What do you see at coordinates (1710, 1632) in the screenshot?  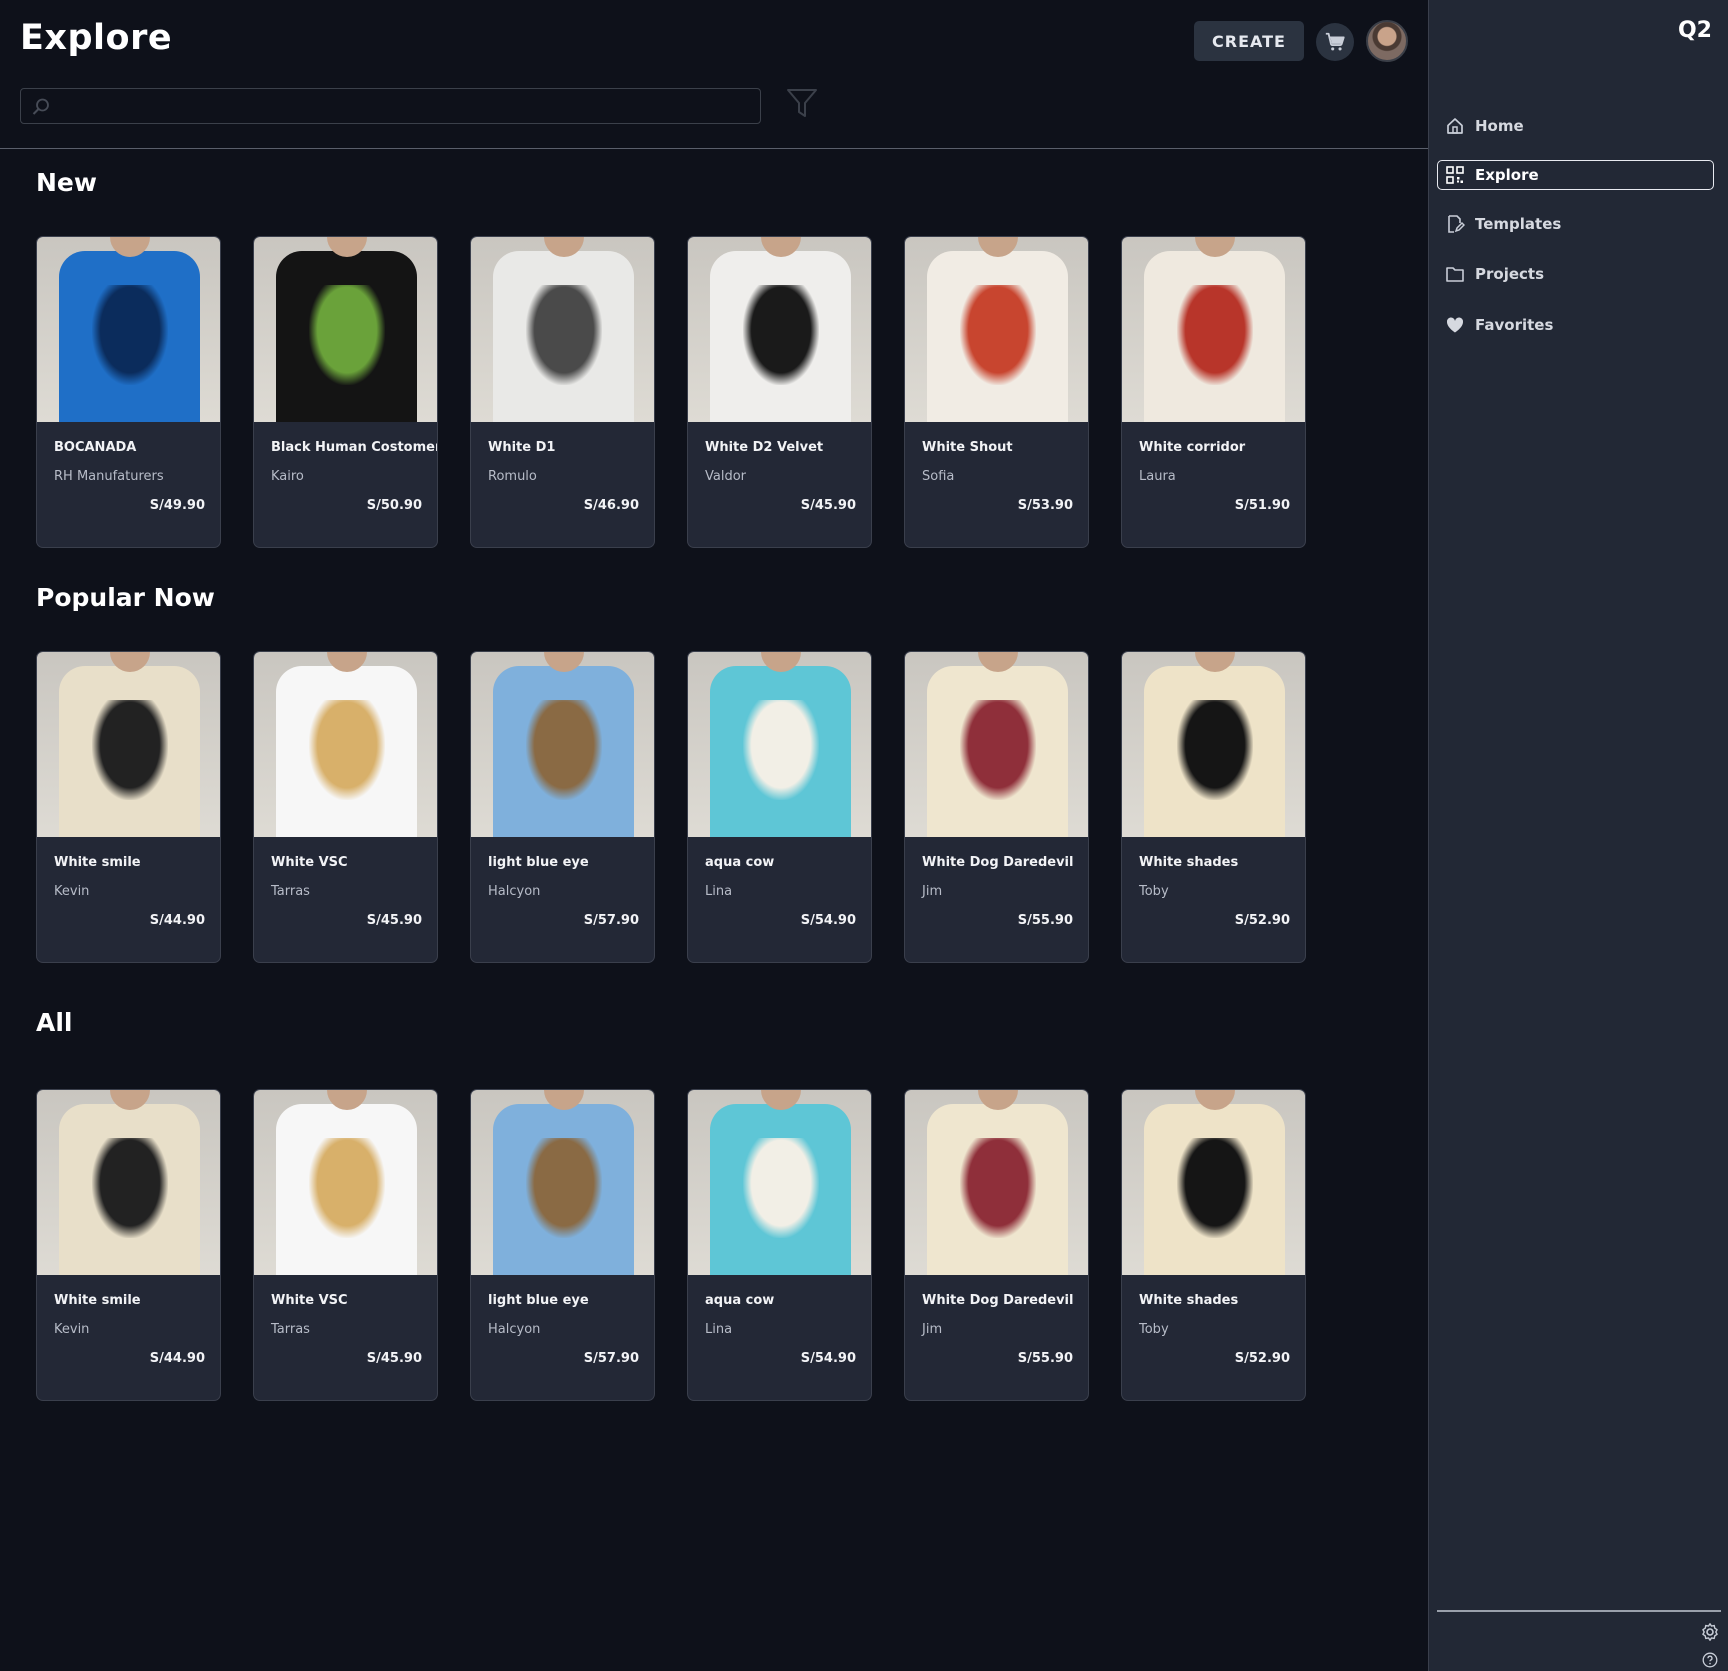 I see `settings-button` at bounding box center [1710, 1632].